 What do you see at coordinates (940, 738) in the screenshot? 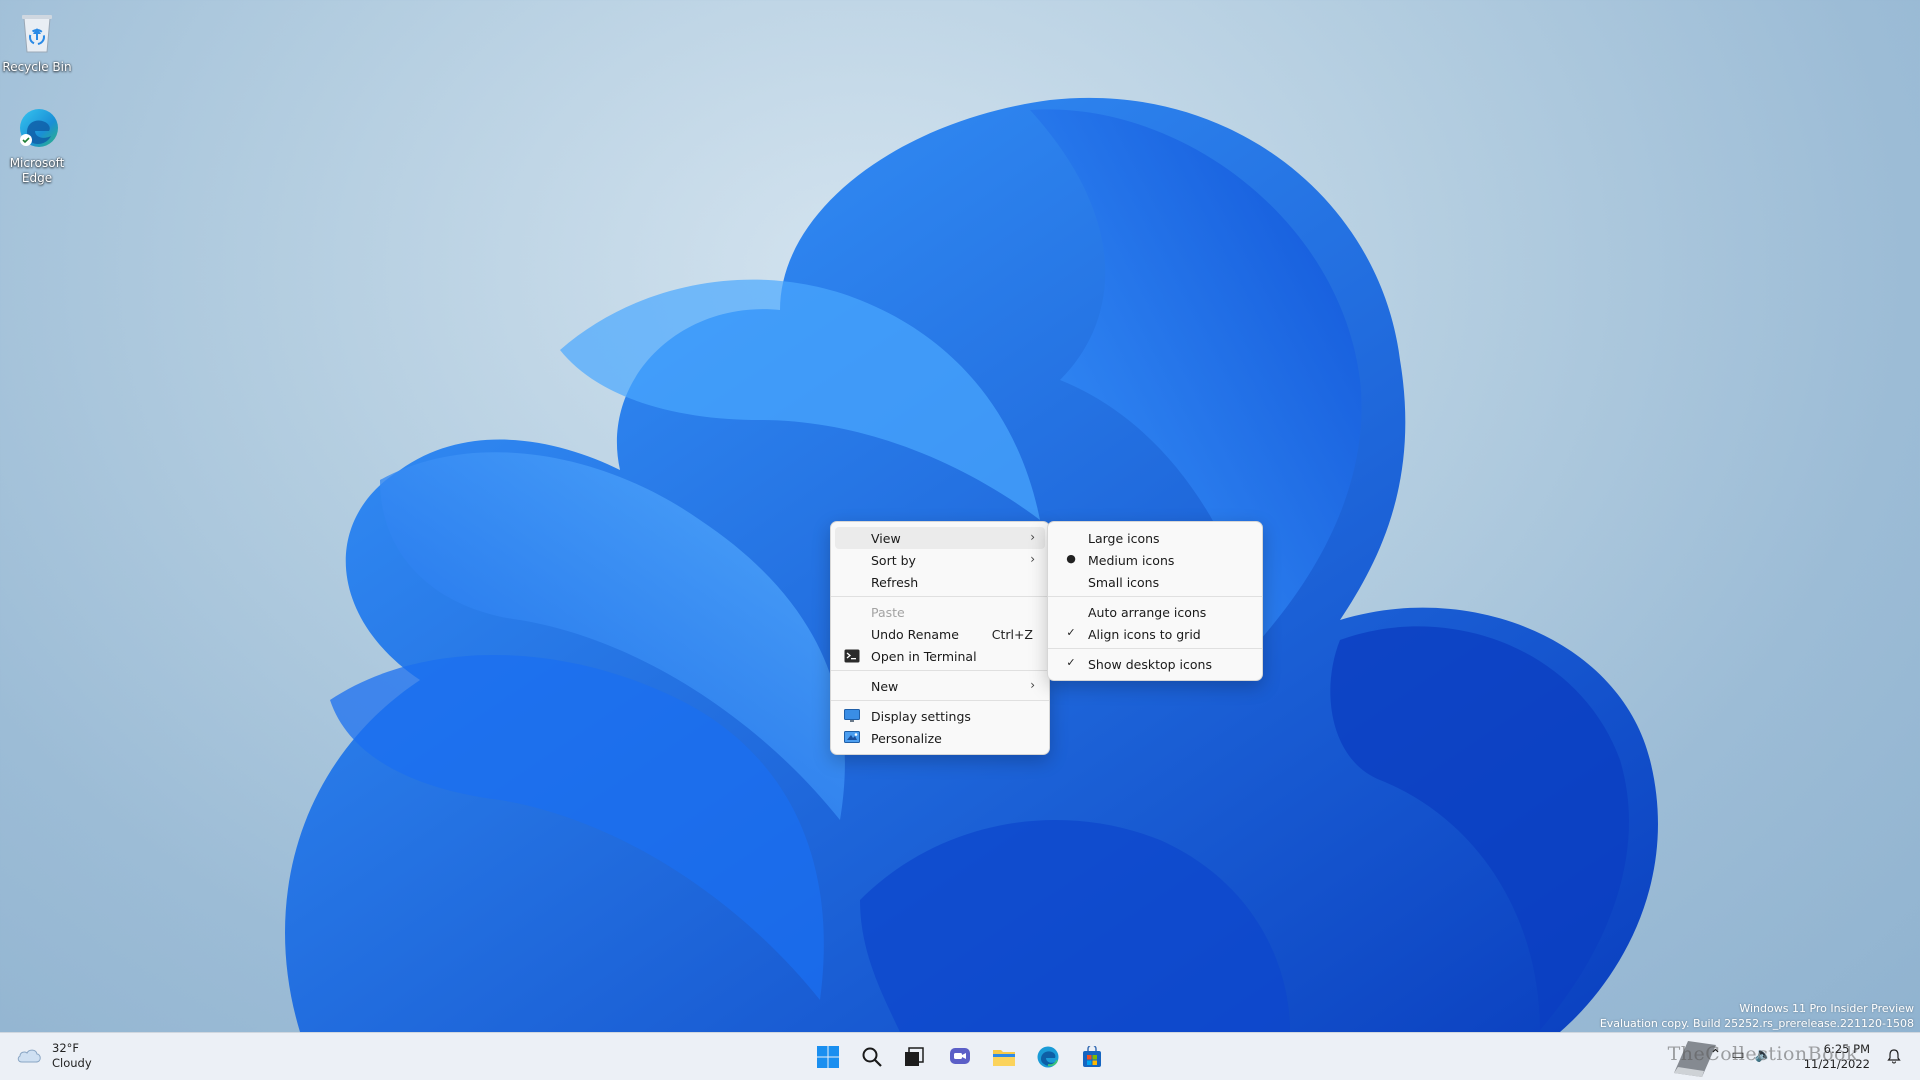
I see `menu-item-personalize: Personalize` at bounding box center [940, 738].